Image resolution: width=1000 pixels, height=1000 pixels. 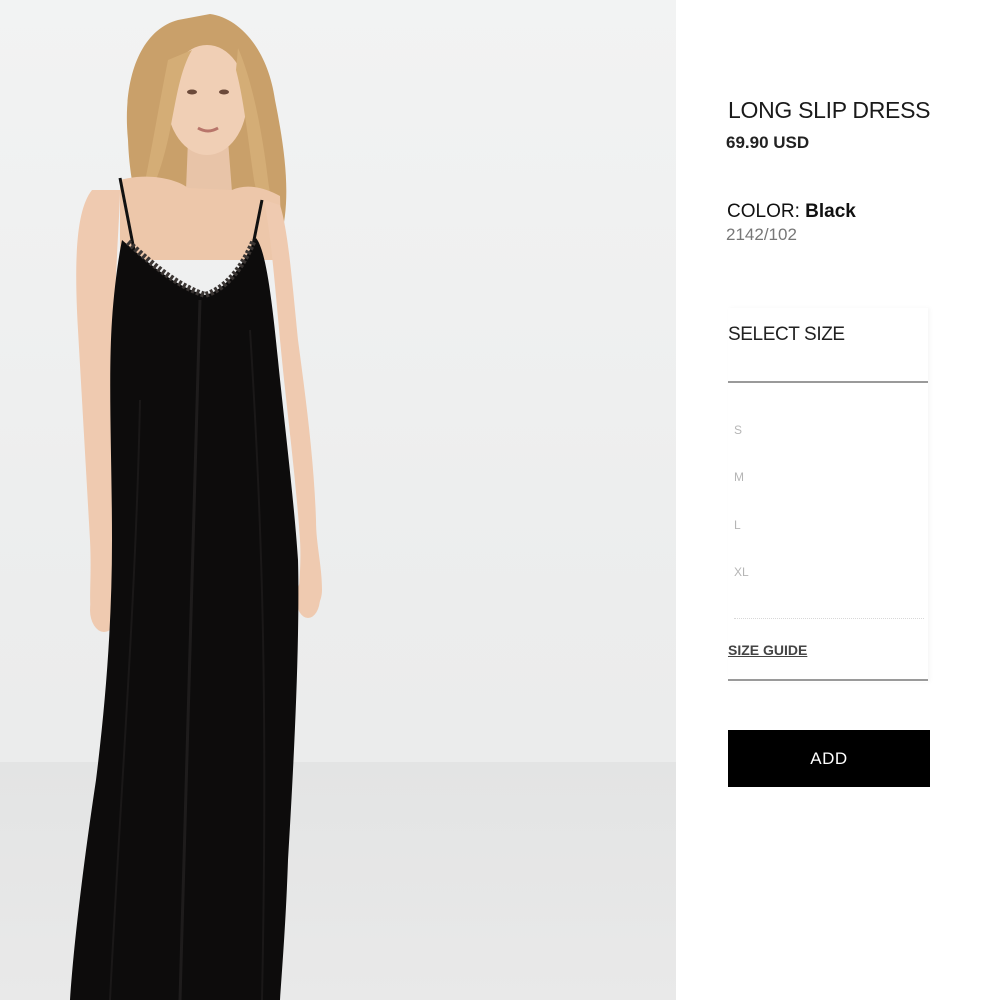 What do you see at coordinates (829, 618) in the screenshot?
I see `size-list-divider` at bounding box center [829, 618].